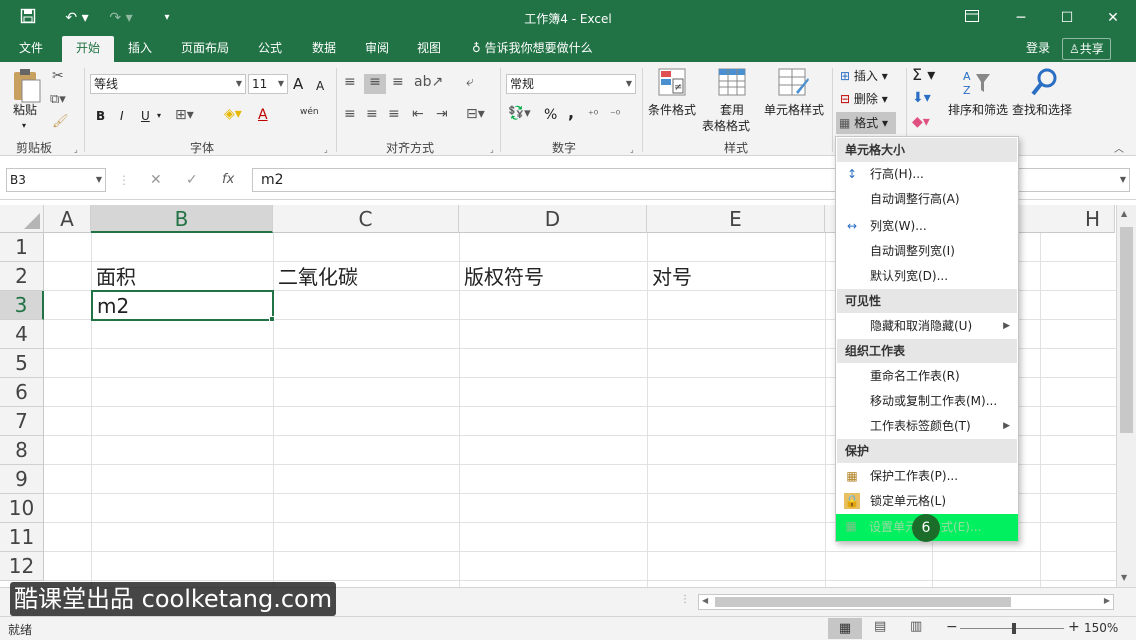  Describe the element at coordinates (1038, 49) in the screenshot. I see `login-link: 登录` at that location.